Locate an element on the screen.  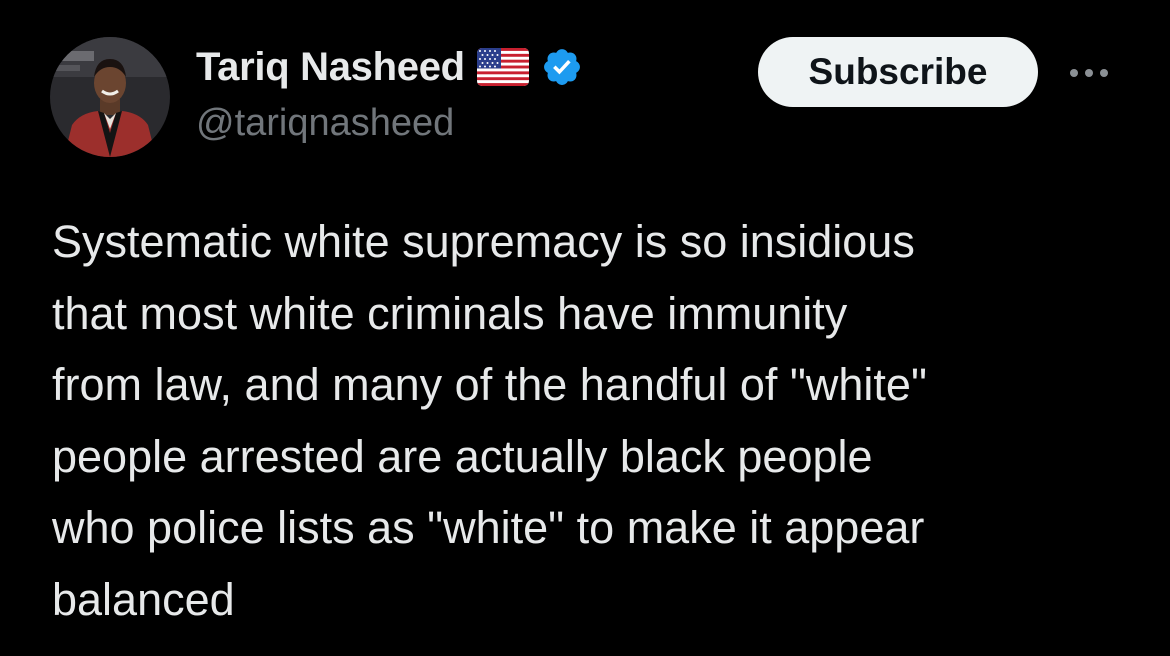
author-handle: @tariqnasheed is located at coordinates (325, 123).